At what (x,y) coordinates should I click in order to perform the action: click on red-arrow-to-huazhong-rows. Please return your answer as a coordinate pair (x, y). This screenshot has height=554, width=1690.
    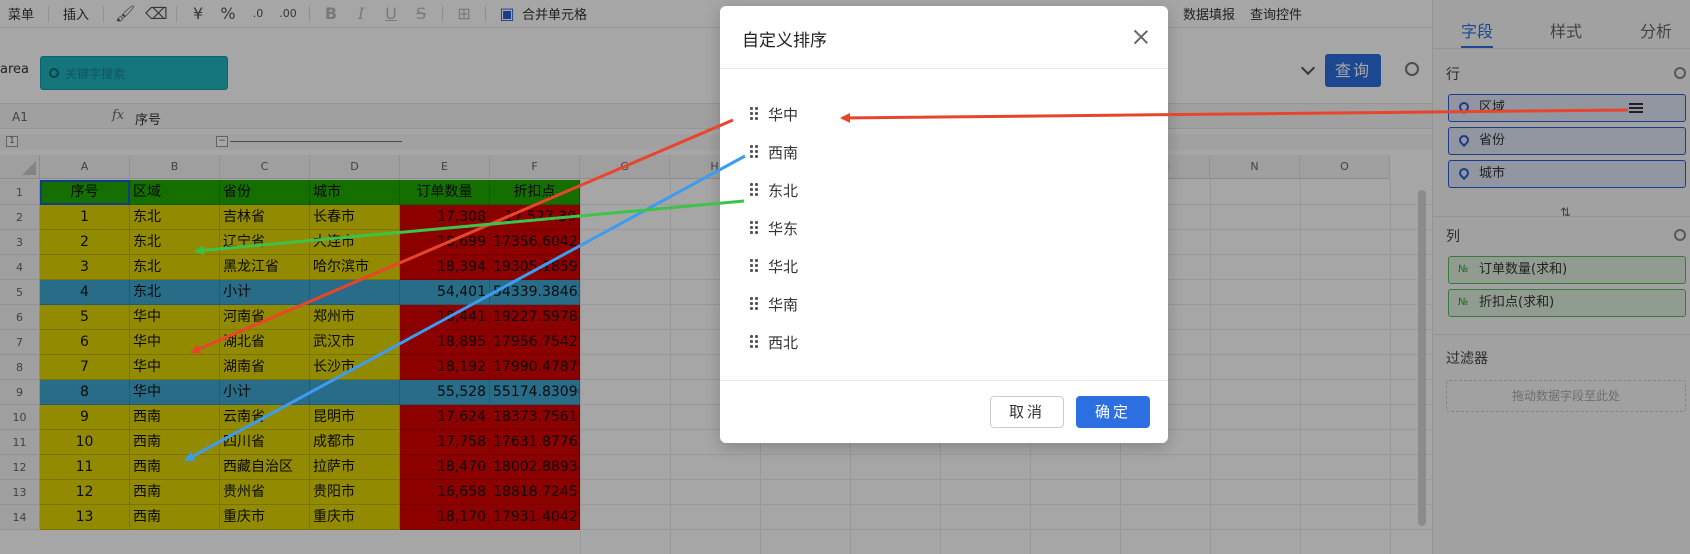
    Looking at the image, I should click on (462, 236).